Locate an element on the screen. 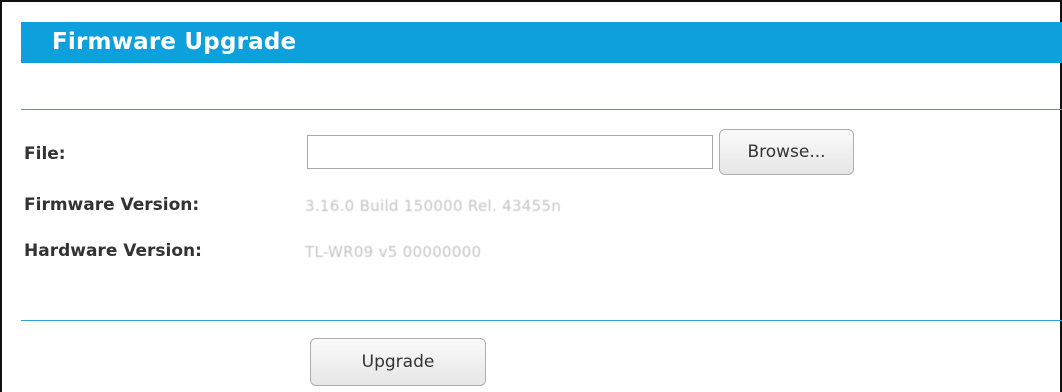 This screenshot has height=392, width=1062. file-label: File: is located at coordinates (45, 154).